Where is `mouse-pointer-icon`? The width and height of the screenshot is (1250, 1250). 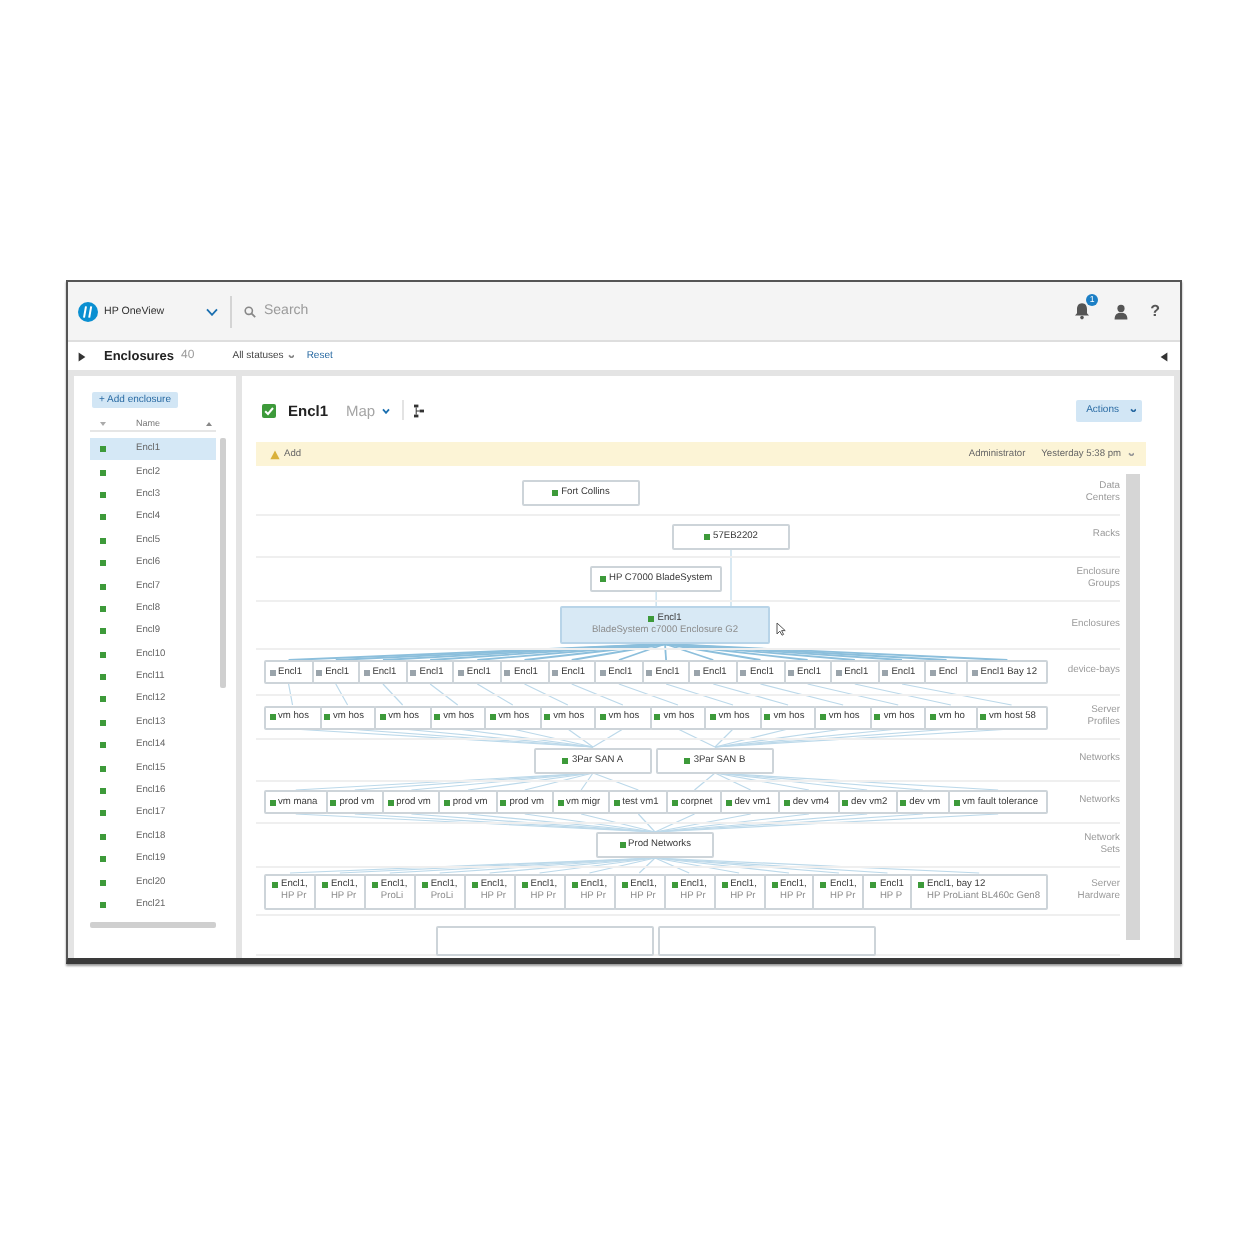 mouse-pointer-icon is located at coordinates (781, 629).